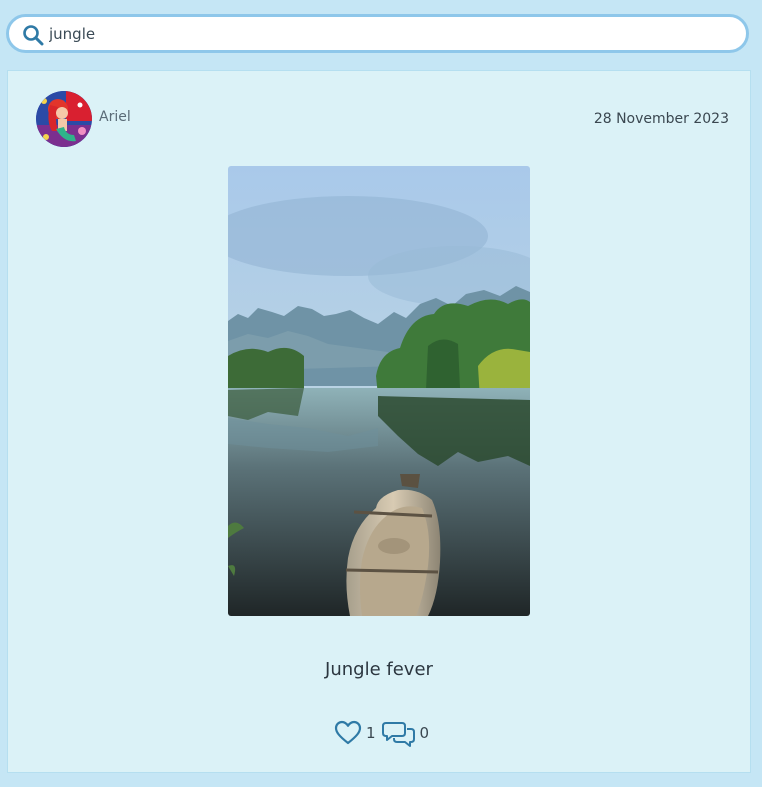 This screenshot has width=762, height=787. What do you see at coordinates (115, 117) in the screenshot?
I see `author-name: Ariel` at bounding box center [115, 117].